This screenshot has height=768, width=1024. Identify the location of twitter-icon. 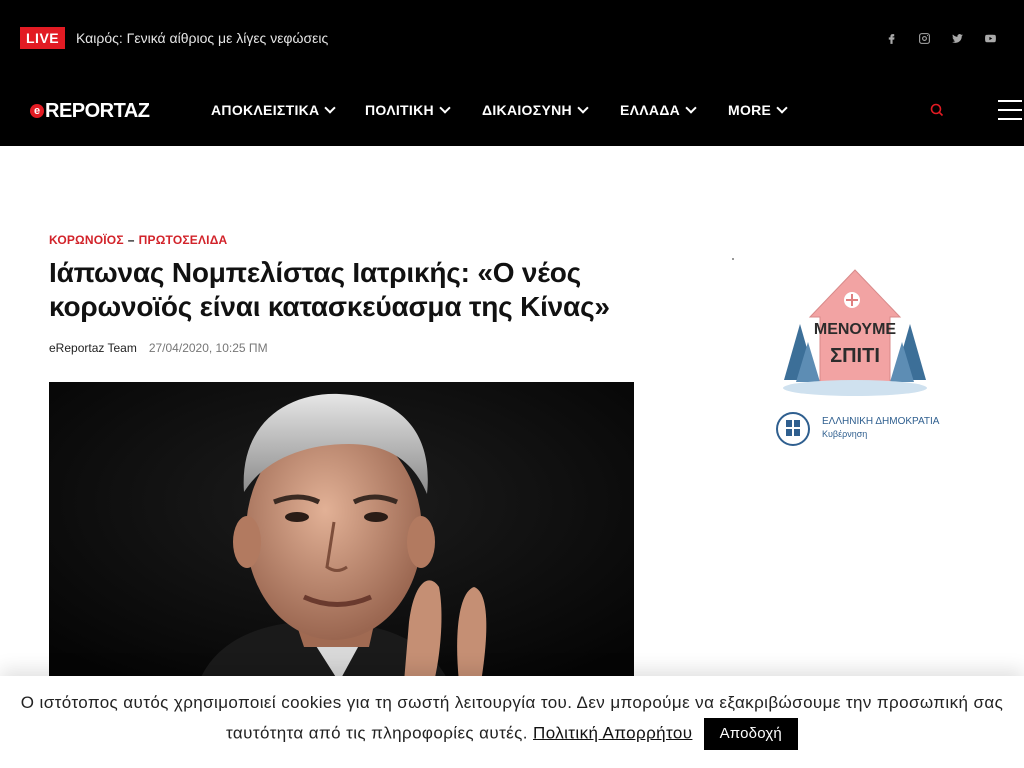
(957, 38).